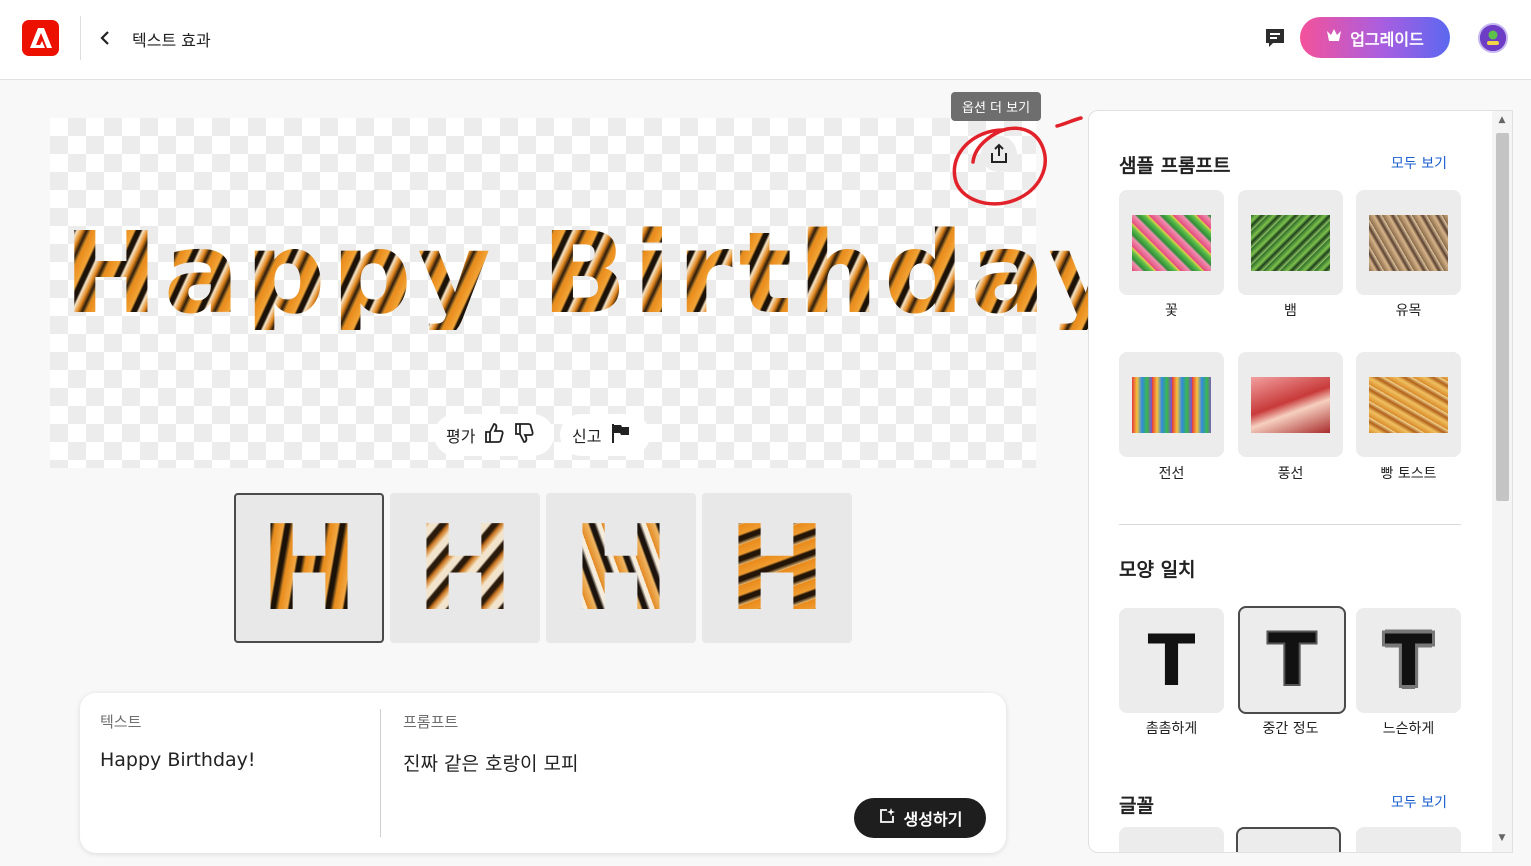 Image resolution: width=1531 pixels, height=866 pixels. I want to click on sample-tile-toast: Ag, so click(1408, 404).